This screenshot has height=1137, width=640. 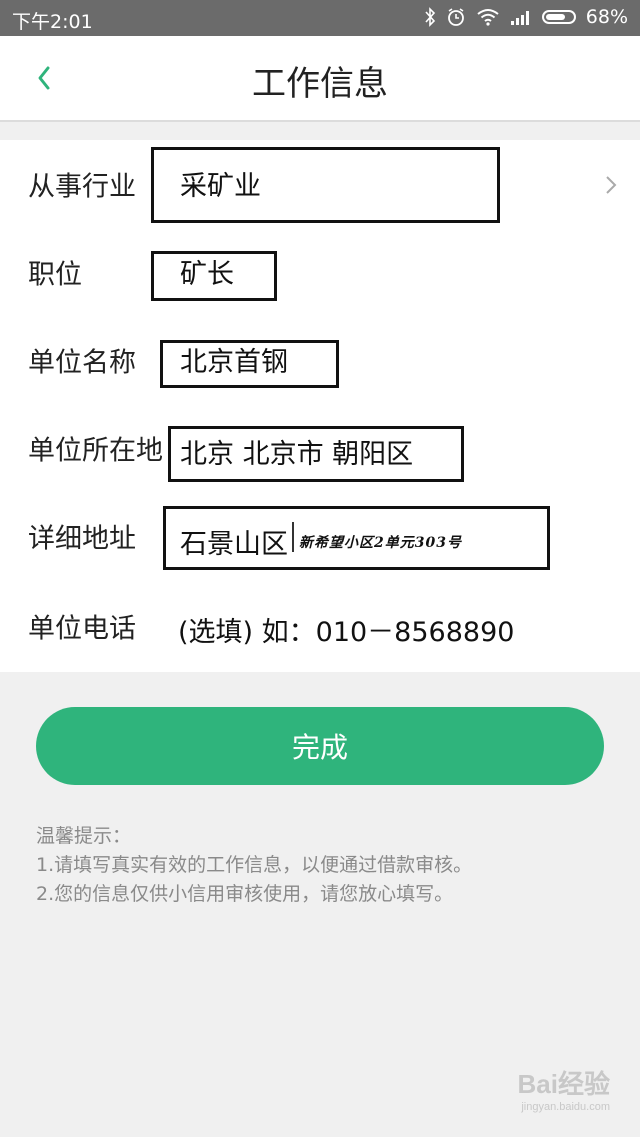 I want to click on tips-title: 温馨提示：, so click(x=84, y=836).